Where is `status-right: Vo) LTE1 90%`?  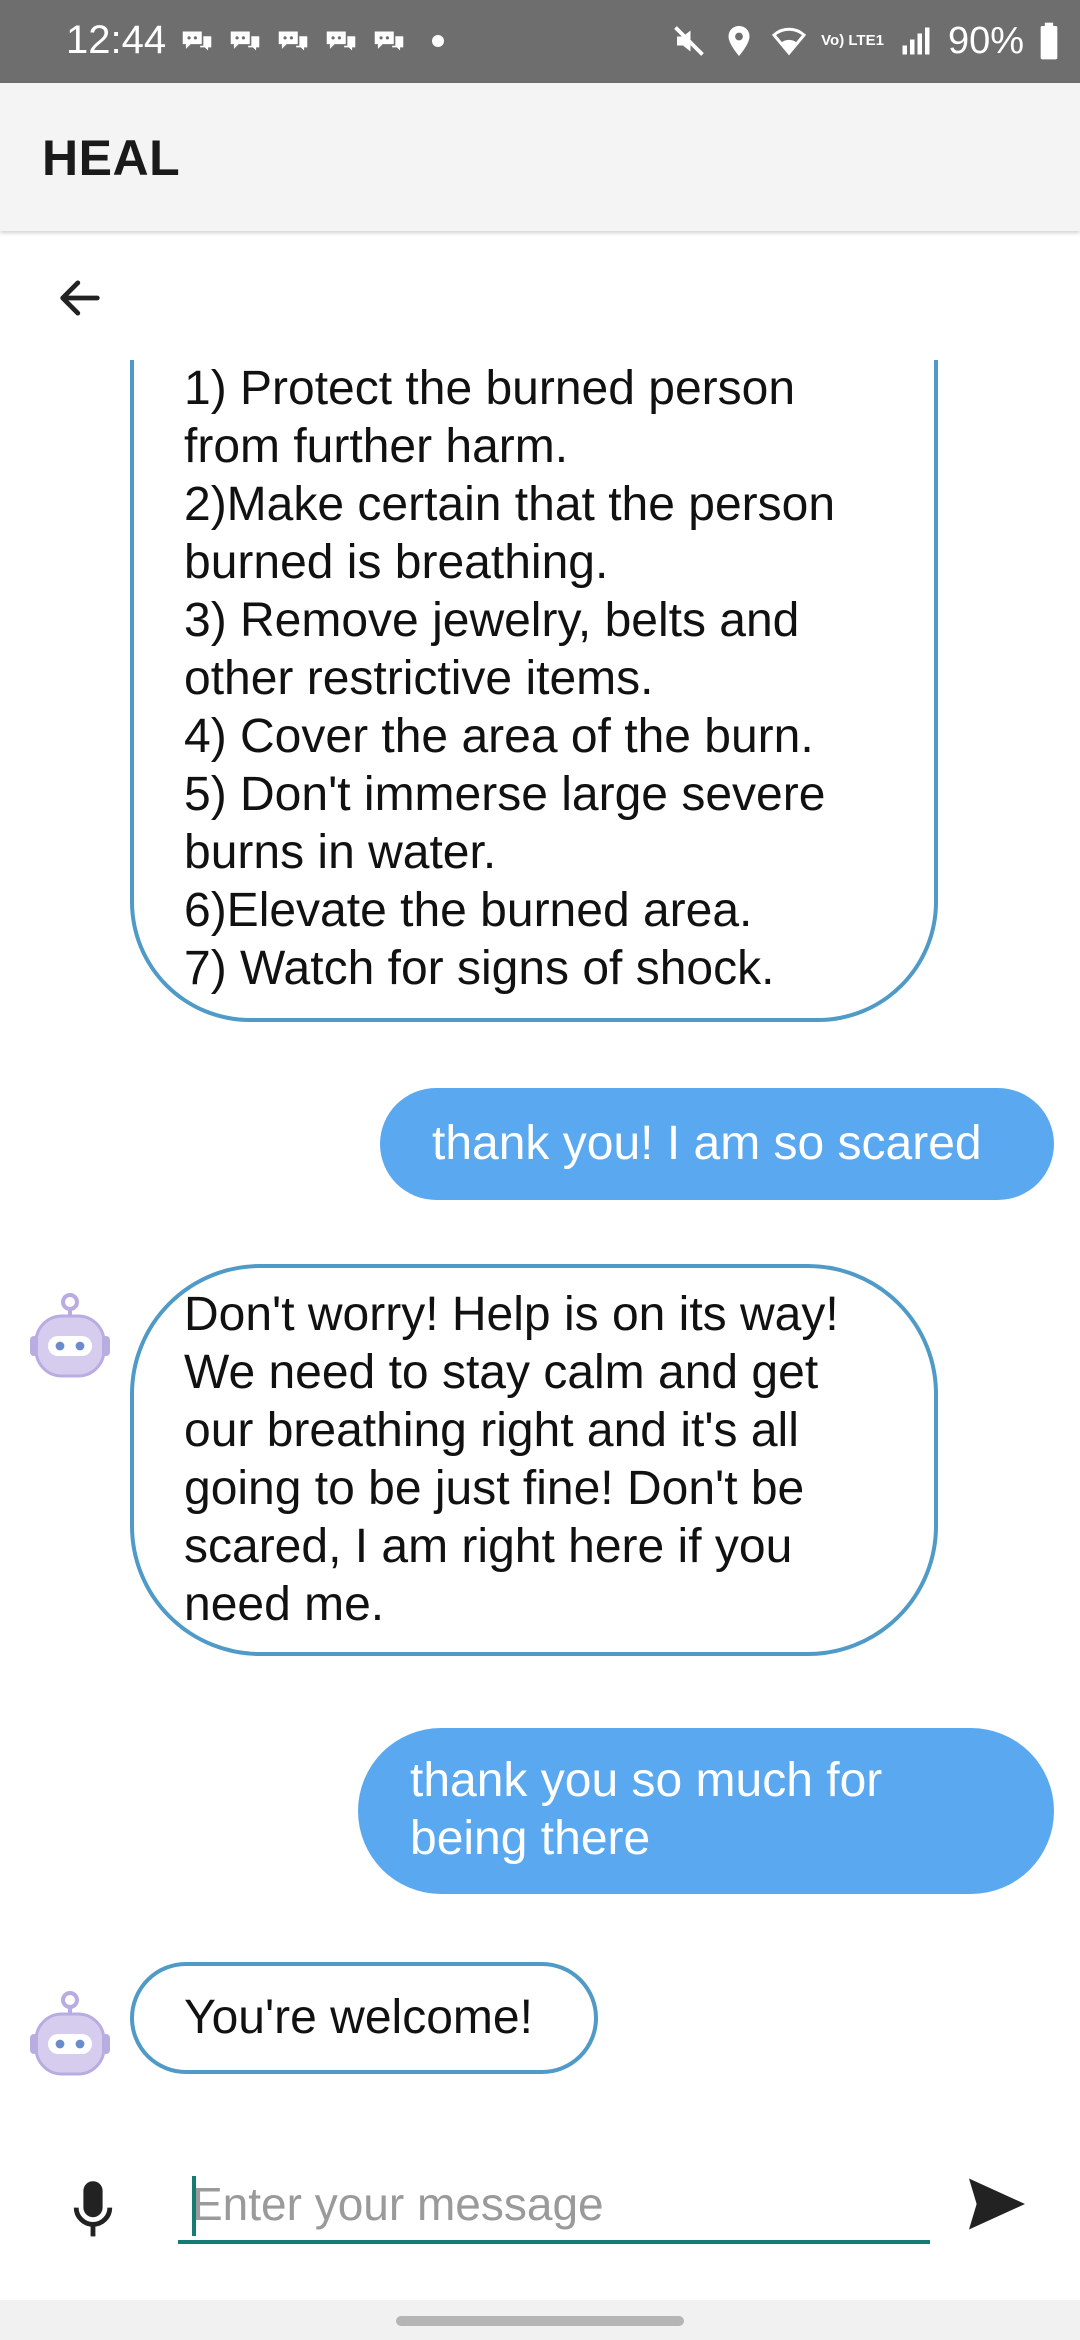
status-right: Vo) LTE1 90% is located at coordinates (865, 41).